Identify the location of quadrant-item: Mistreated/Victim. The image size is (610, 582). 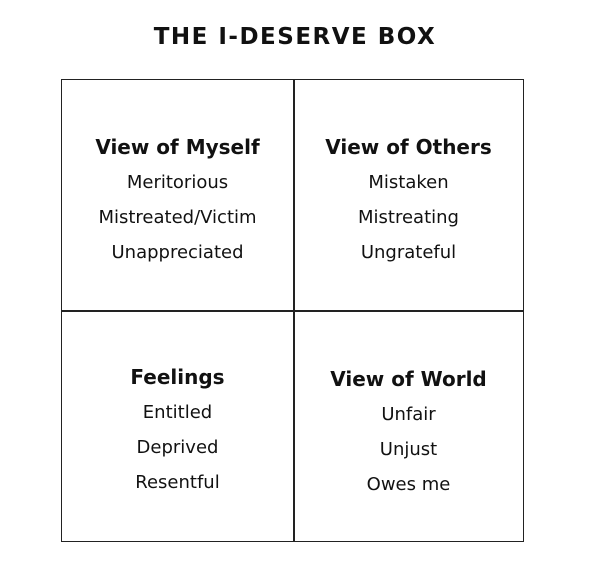
(177, 217).